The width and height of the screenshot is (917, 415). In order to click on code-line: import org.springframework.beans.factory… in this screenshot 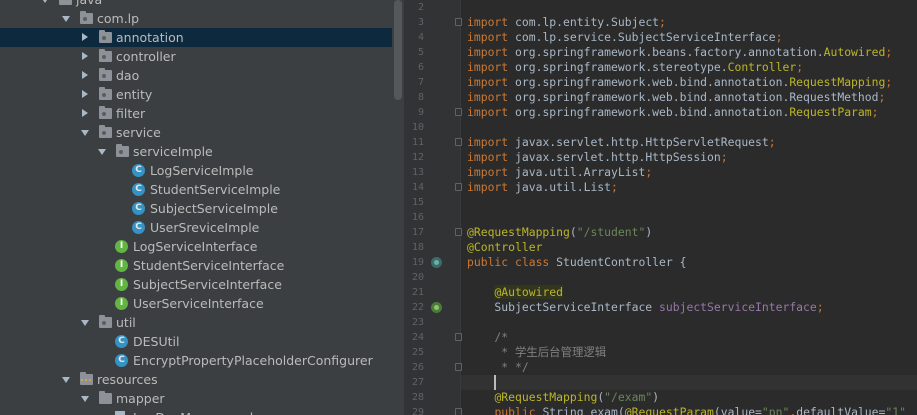, I will do `click(679, 52)`.